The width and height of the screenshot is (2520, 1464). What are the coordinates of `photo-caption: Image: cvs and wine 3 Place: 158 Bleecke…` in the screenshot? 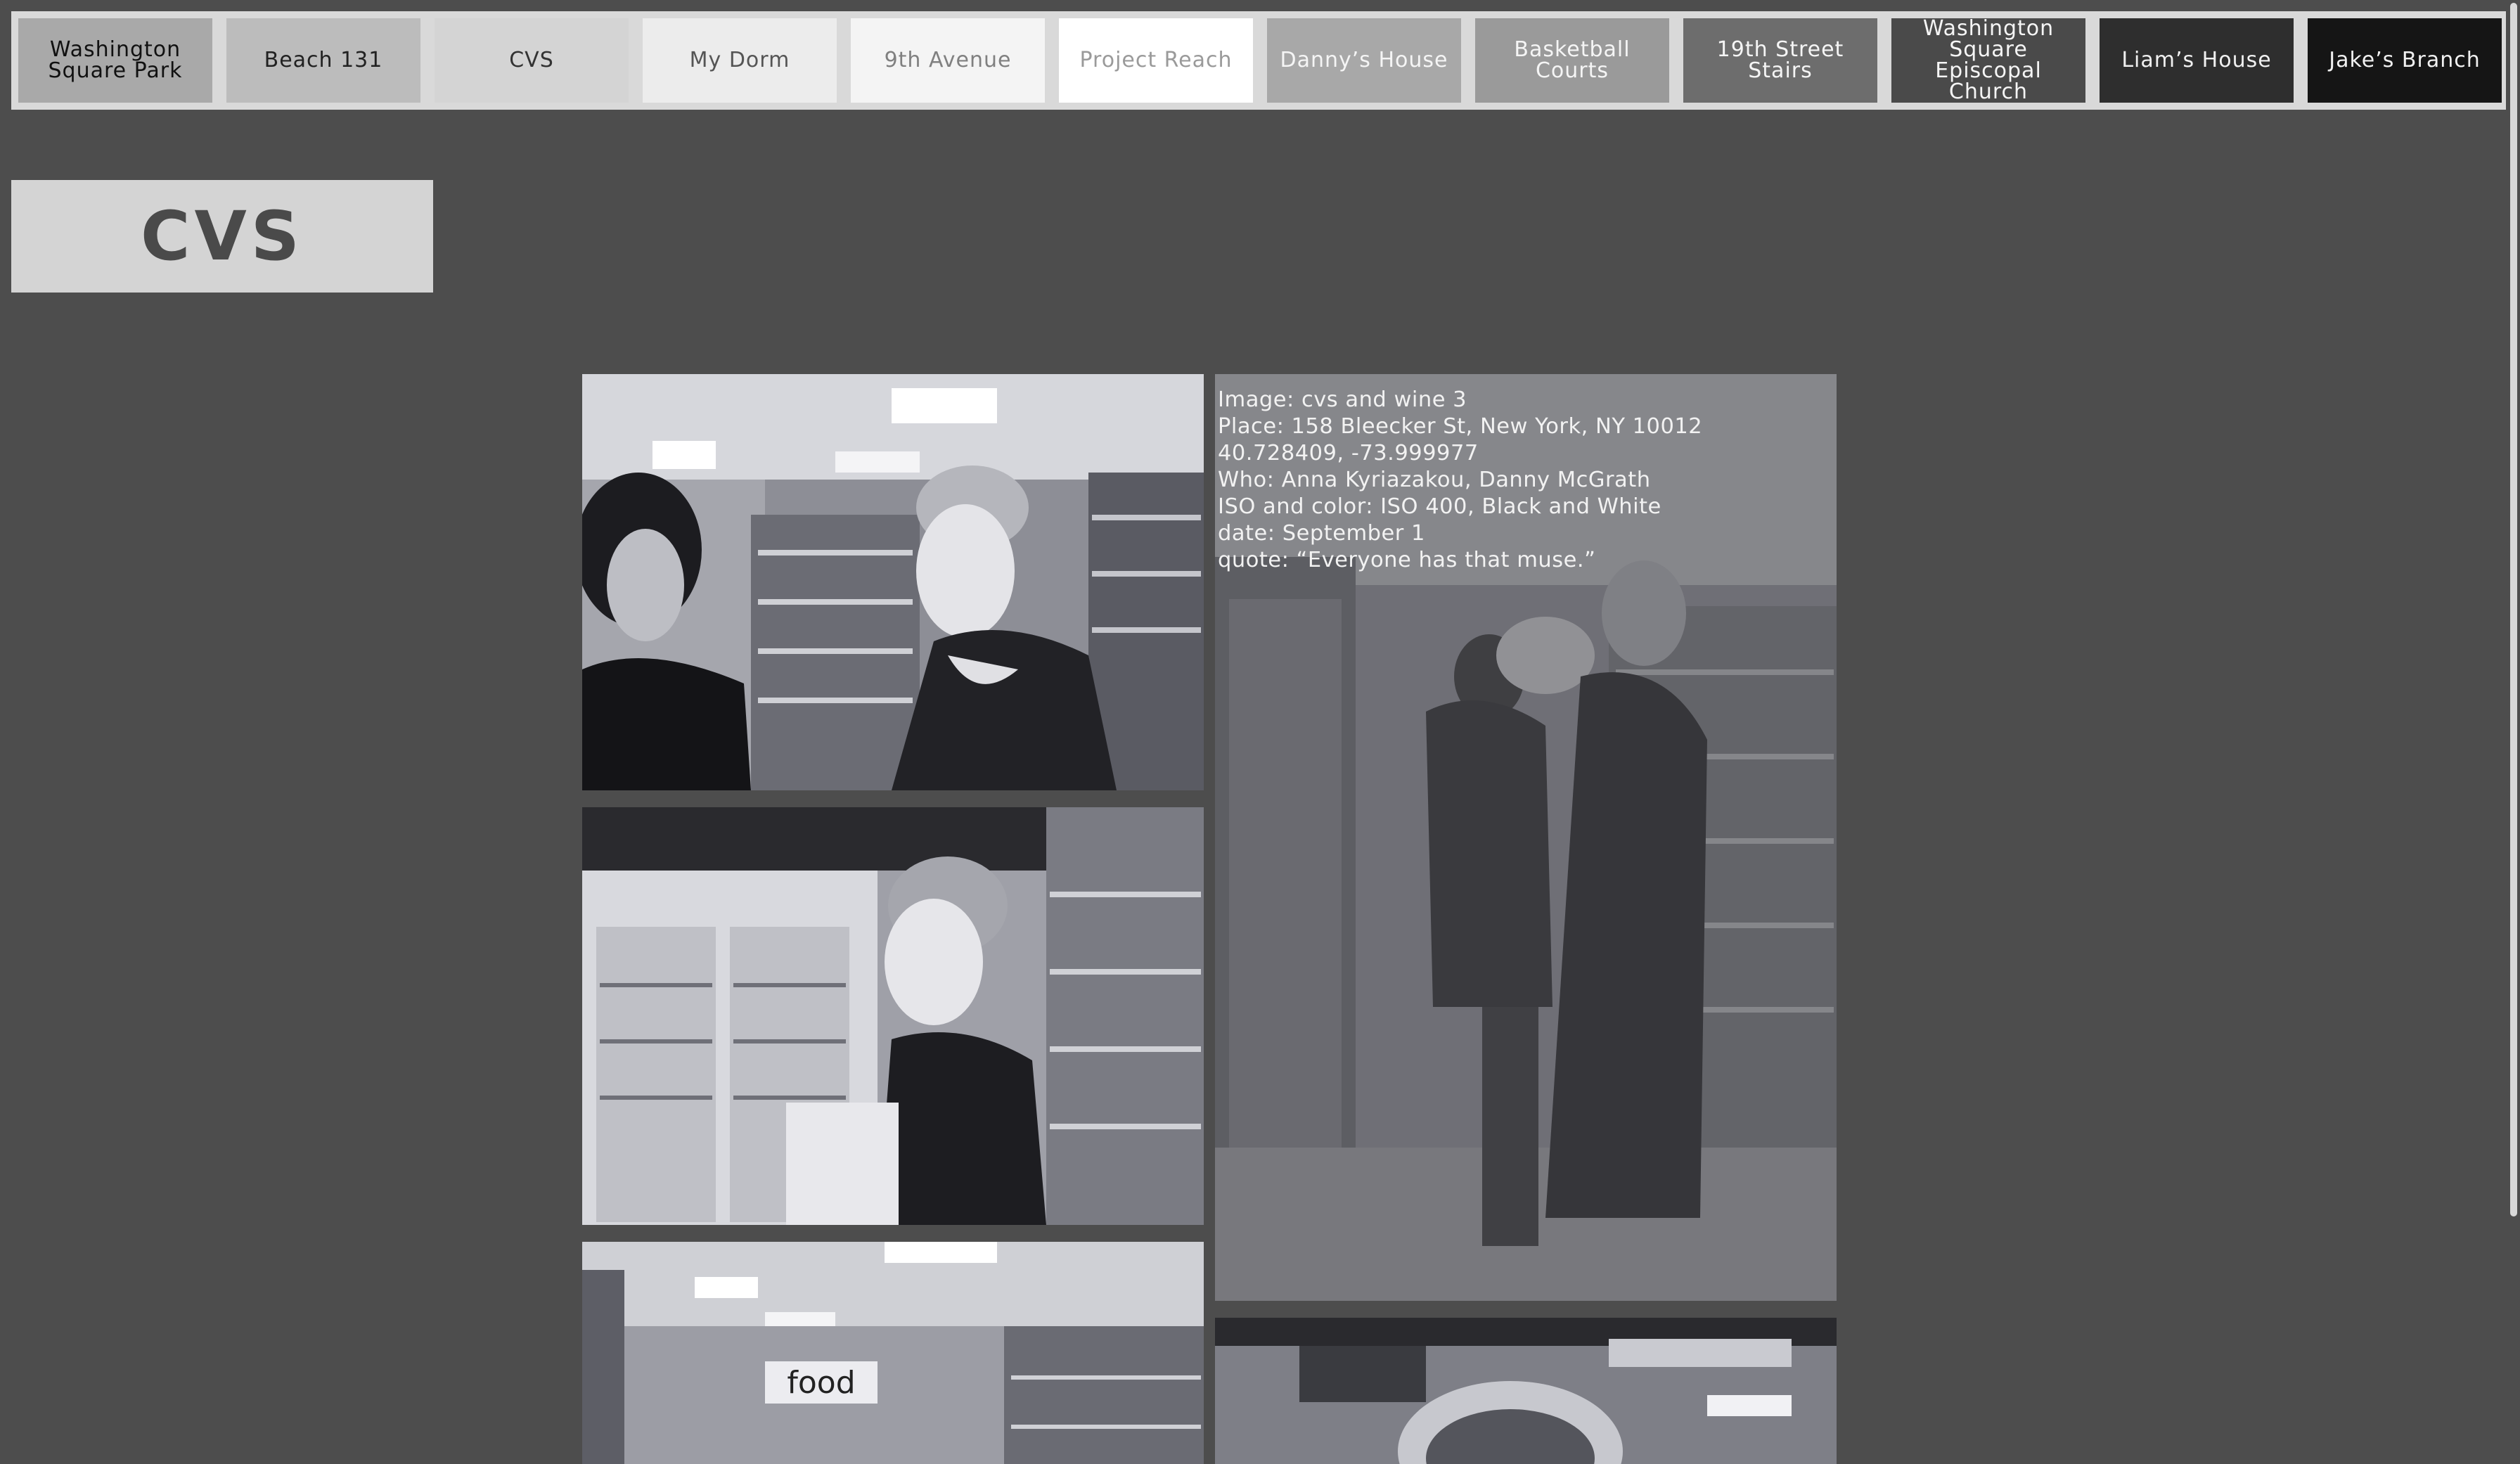 It's located at (1524, 481).